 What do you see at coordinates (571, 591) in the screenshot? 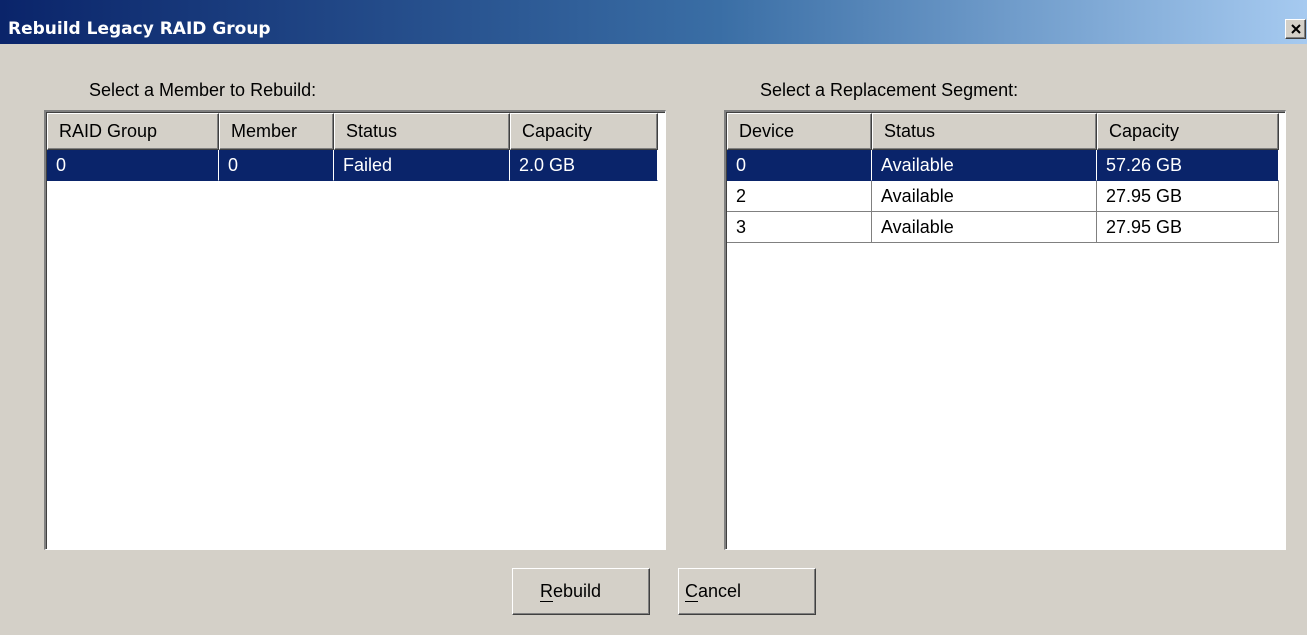
I see `rebuild-button-label: Rebuild` at bounding box center [571, 591].